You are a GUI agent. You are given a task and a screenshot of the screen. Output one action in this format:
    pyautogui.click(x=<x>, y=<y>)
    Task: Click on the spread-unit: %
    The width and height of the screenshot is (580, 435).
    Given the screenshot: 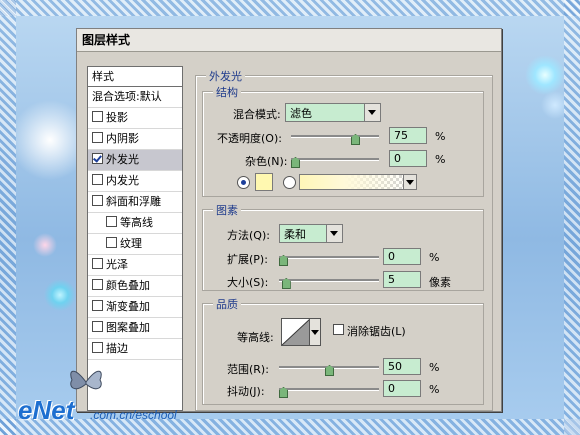 What is the action you would take?
    pyautogui.click(x=434, y=257)
    